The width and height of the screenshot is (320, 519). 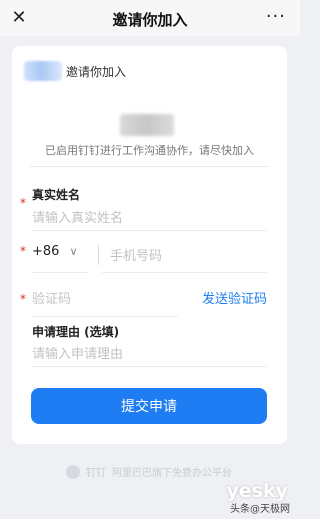 I want to click on verification-code-input: 验证码, so click(x=51, y=297).